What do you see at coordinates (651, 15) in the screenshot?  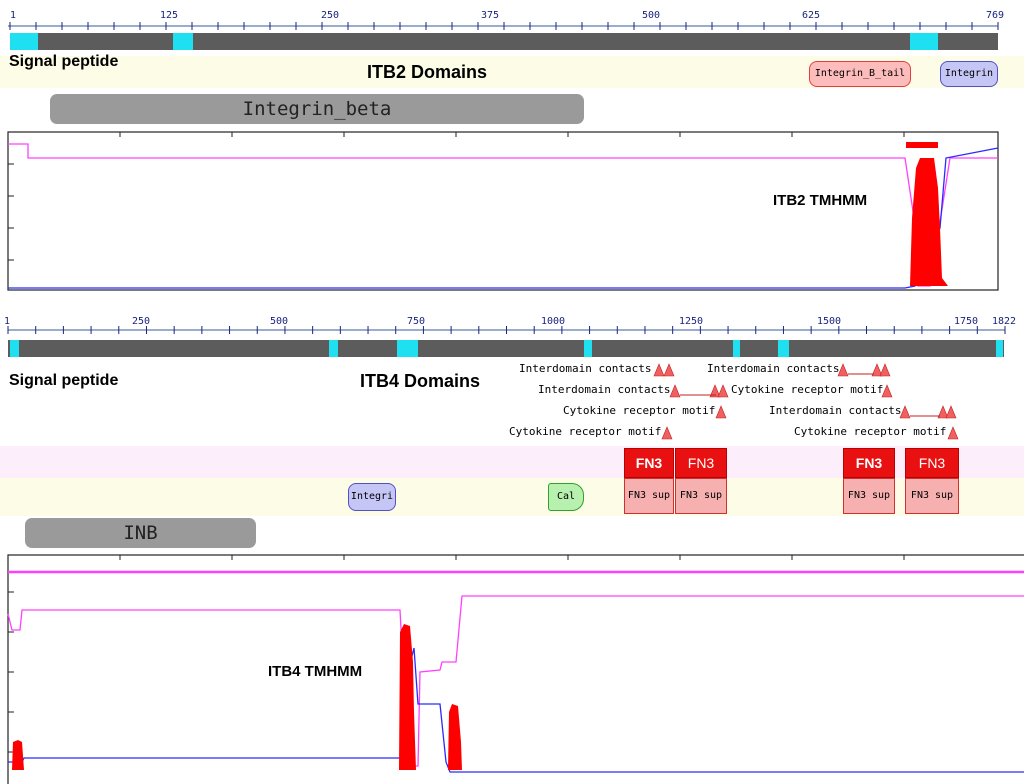 I see `itb2-tick-label: 500` at bounding box center [651, 15].